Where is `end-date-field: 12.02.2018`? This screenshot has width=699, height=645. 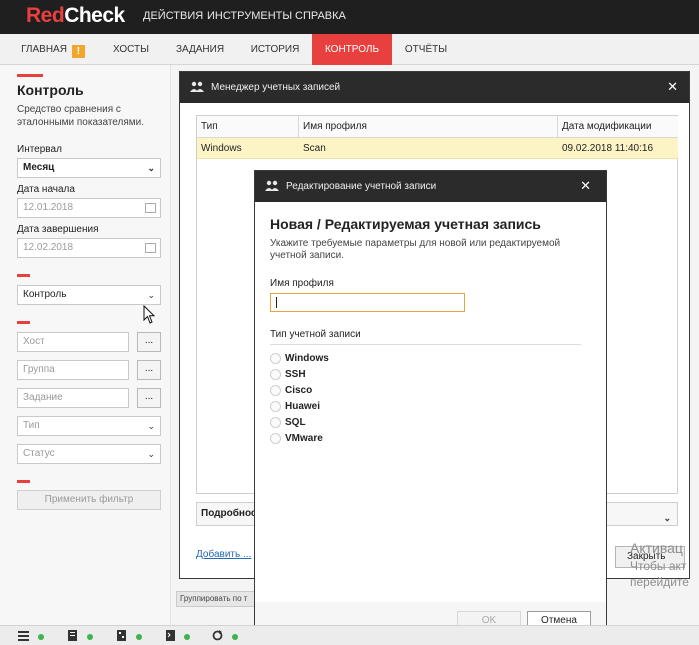 end-date-field: 12.02.2018 is located at coordinates (89, 248).